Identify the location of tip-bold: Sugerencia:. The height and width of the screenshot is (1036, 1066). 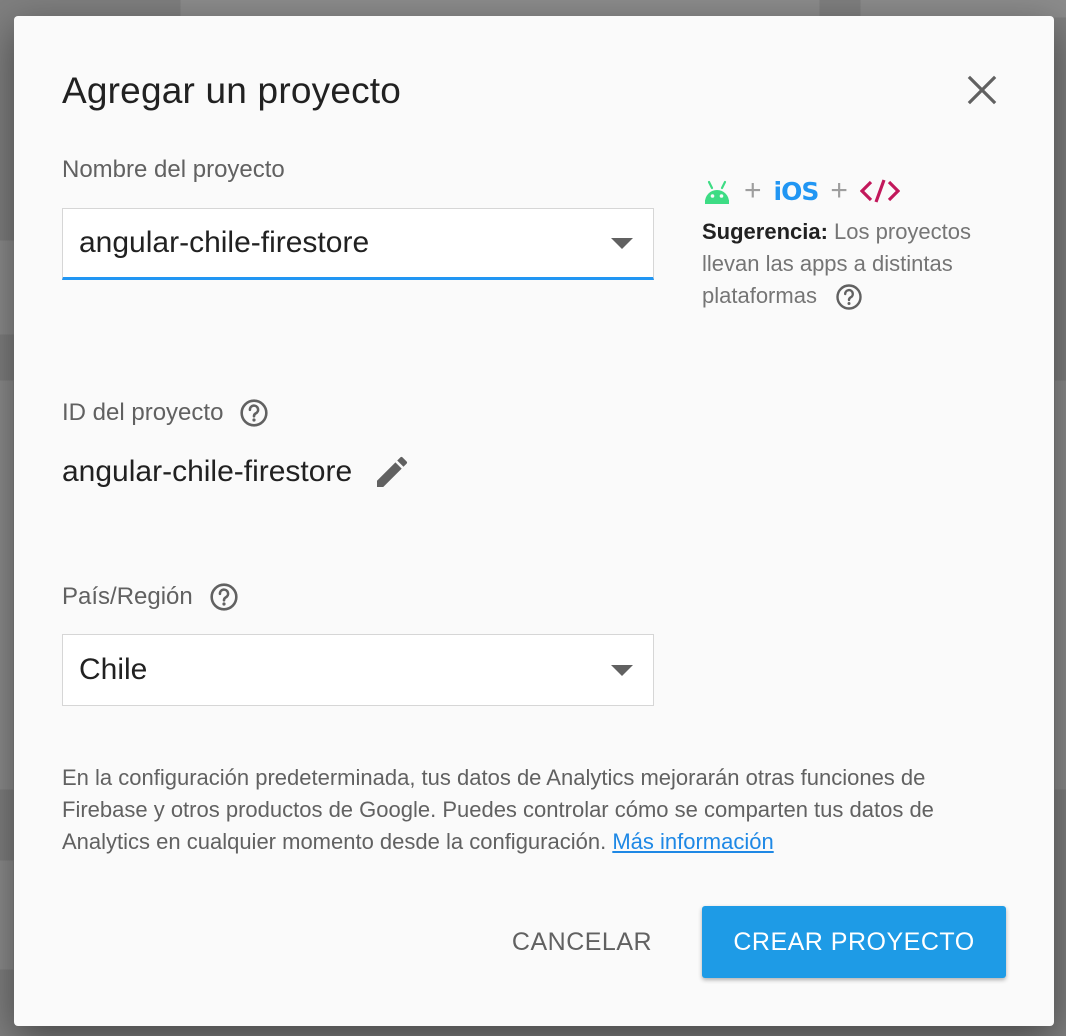
(765, 231).